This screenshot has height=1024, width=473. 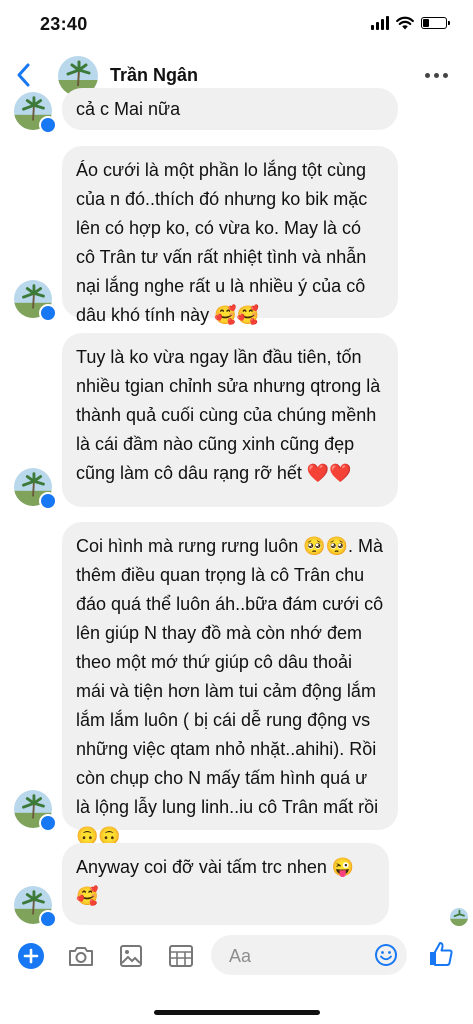 I want to click on status-bar: 23:40, so click(x=236, y=25).